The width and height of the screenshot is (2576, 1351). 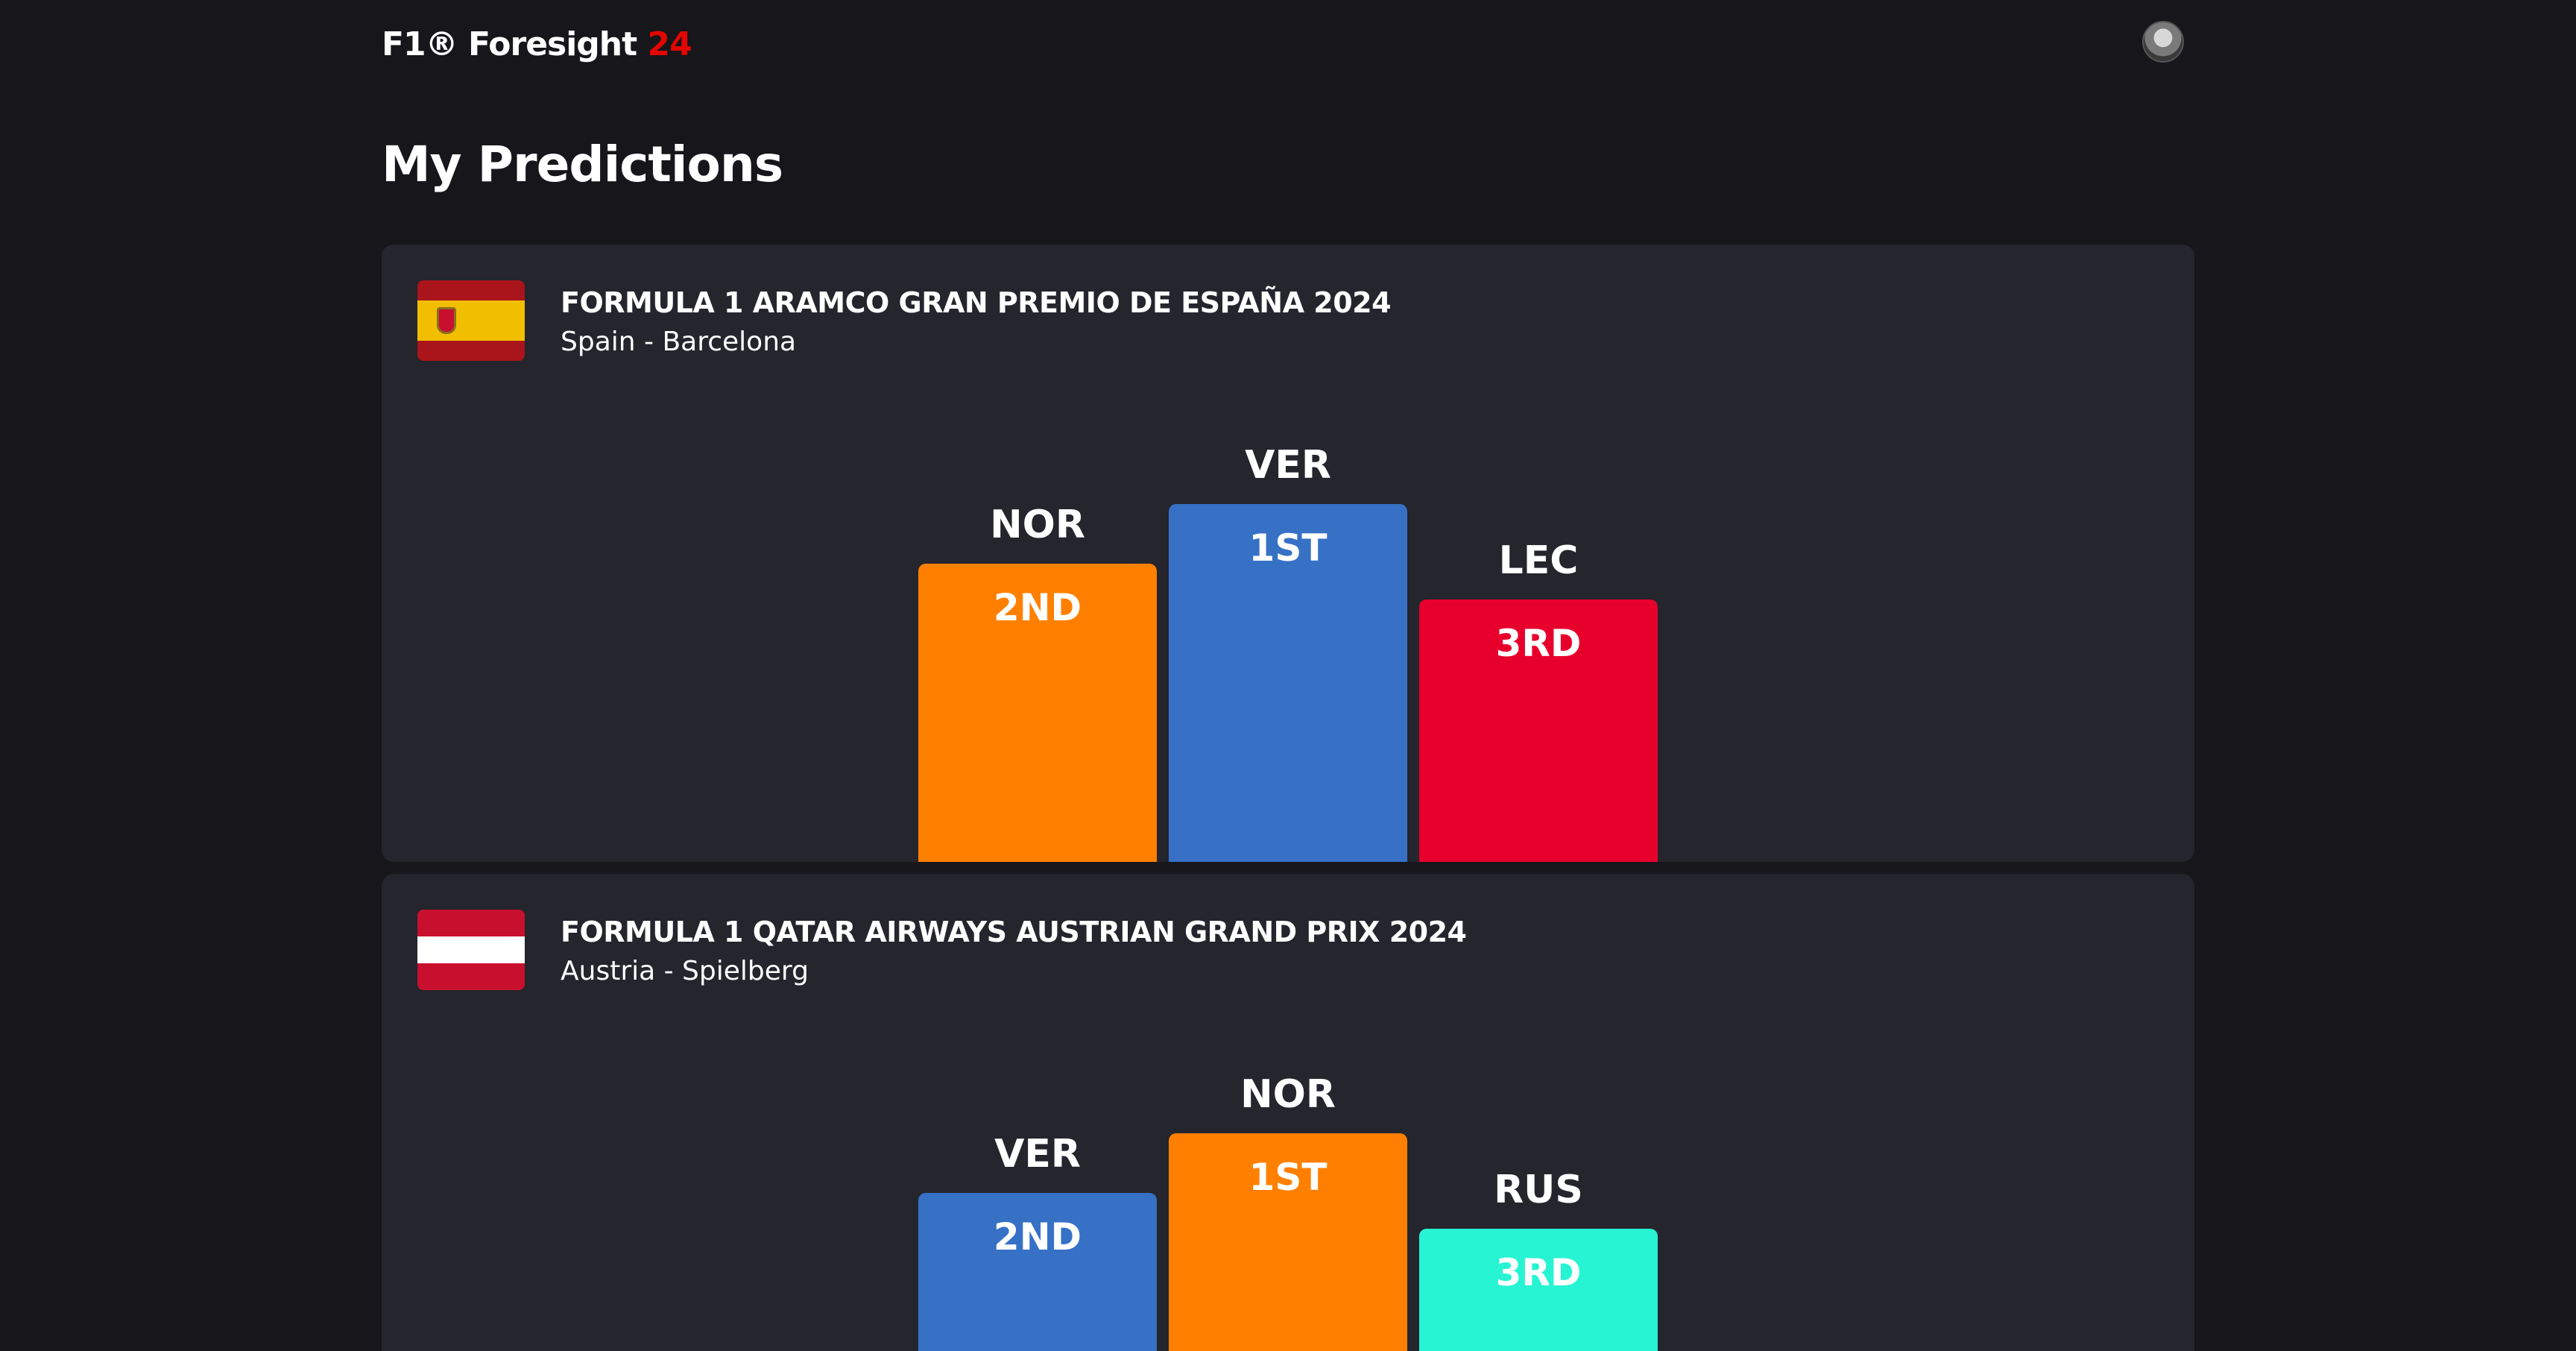 I want to click on spain-flag-icon, so click(x=471, y=320).